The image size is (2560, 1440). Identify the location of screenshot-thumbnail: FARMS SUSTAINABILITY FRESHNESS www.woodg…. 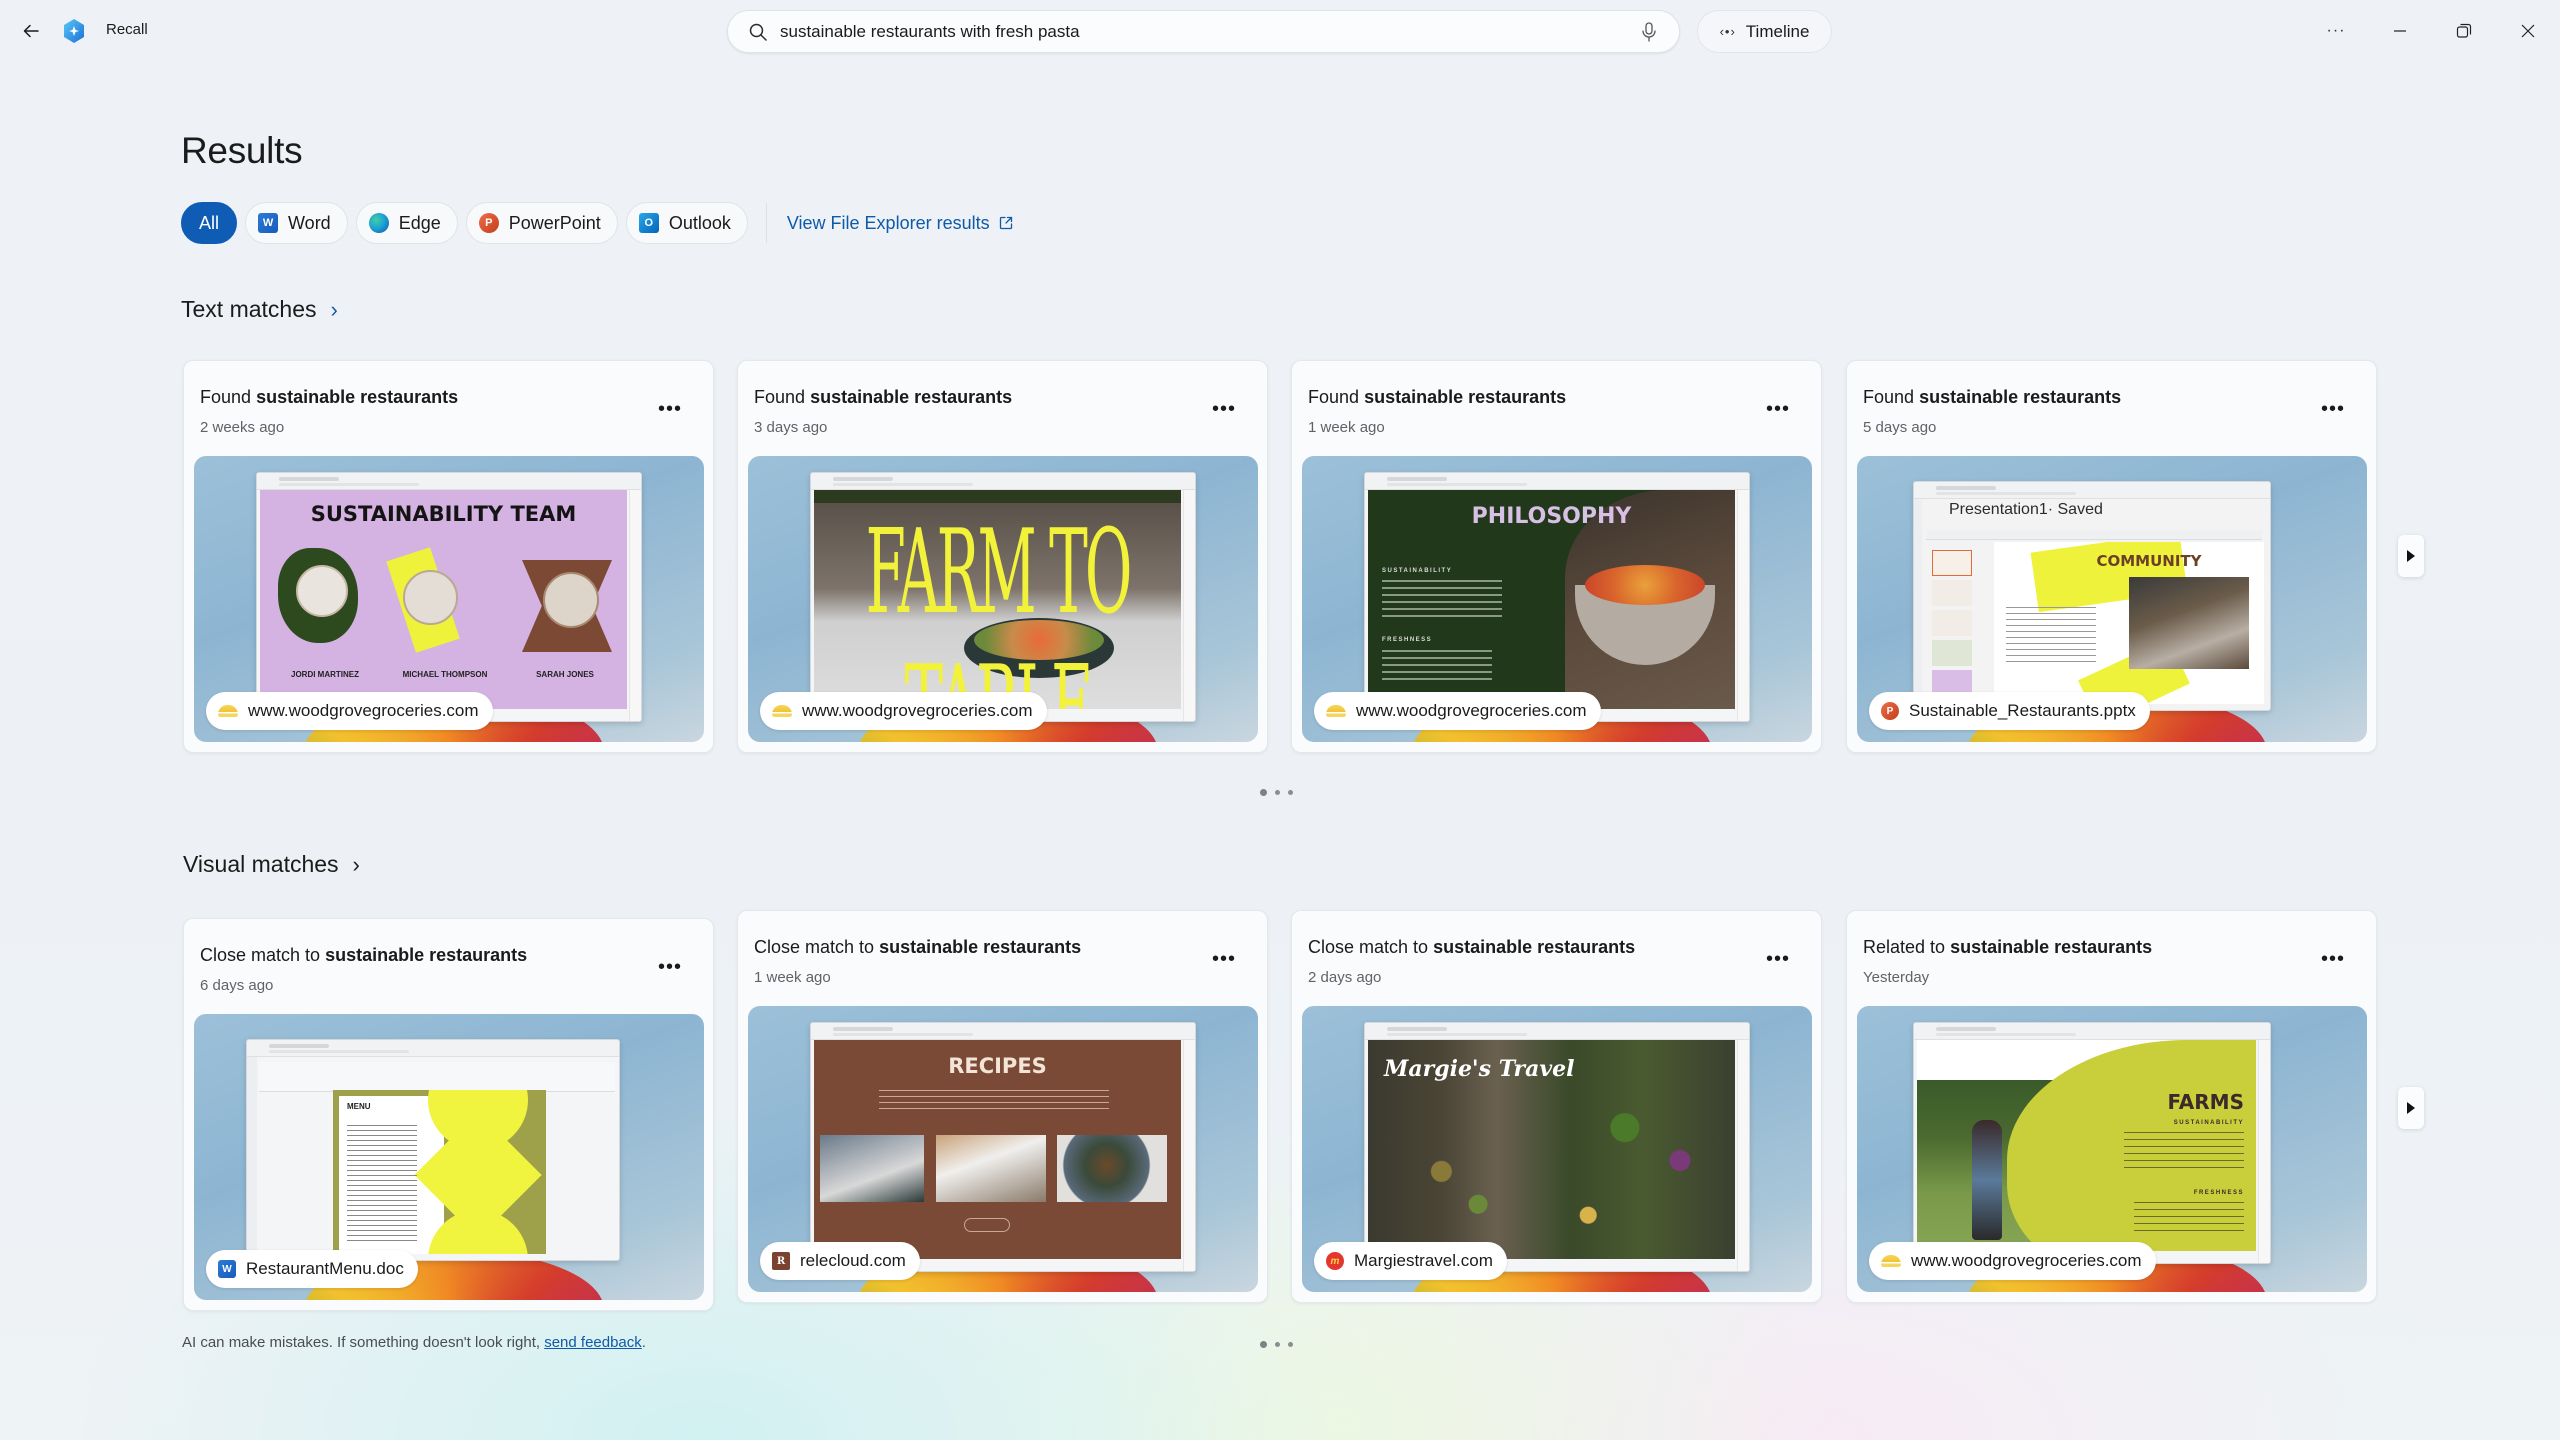
(2112, 1149).